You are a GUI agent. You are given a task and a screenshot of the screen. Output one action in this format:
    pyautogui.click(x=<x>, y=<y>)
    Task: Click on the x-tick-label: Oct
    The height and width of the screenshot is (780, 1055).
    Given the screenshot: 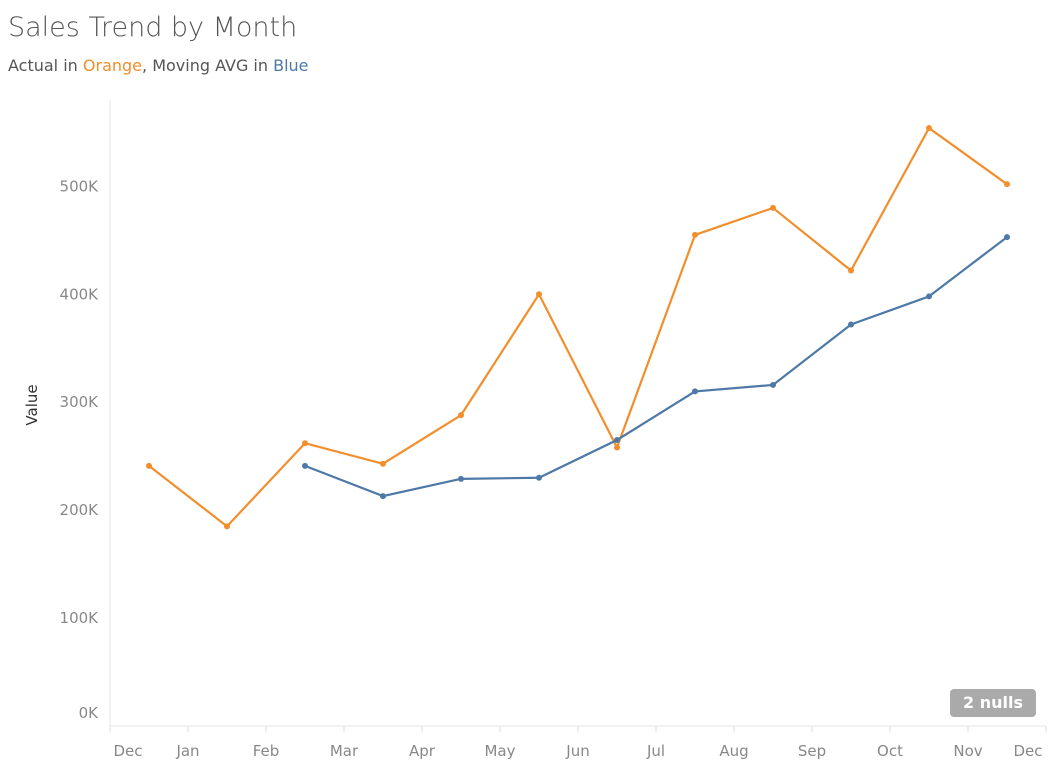 What is the action you would take?
    pyautogui.click(x=890, y=751)
    